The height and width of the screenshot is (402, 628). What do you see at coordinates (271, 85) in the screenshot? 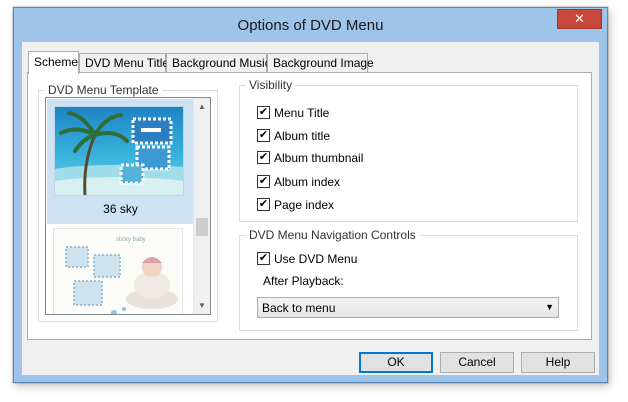
I see `visibility-legend: Visibility` at bounding box center [271, 85].